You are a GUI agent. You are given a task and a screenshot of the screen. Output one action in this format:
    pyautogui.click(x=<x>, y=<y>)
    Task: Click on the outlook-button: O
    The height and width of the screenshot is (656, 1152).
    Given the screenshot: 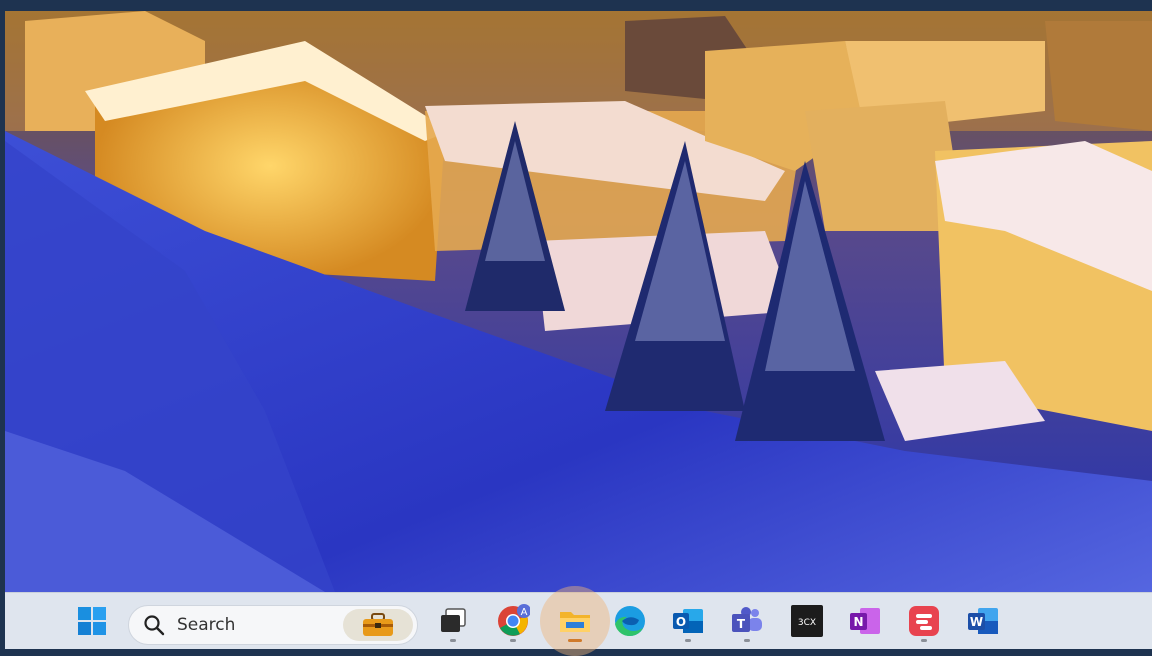 What is the action you would take?
    pyautogui.click(x=688, y=621)
    